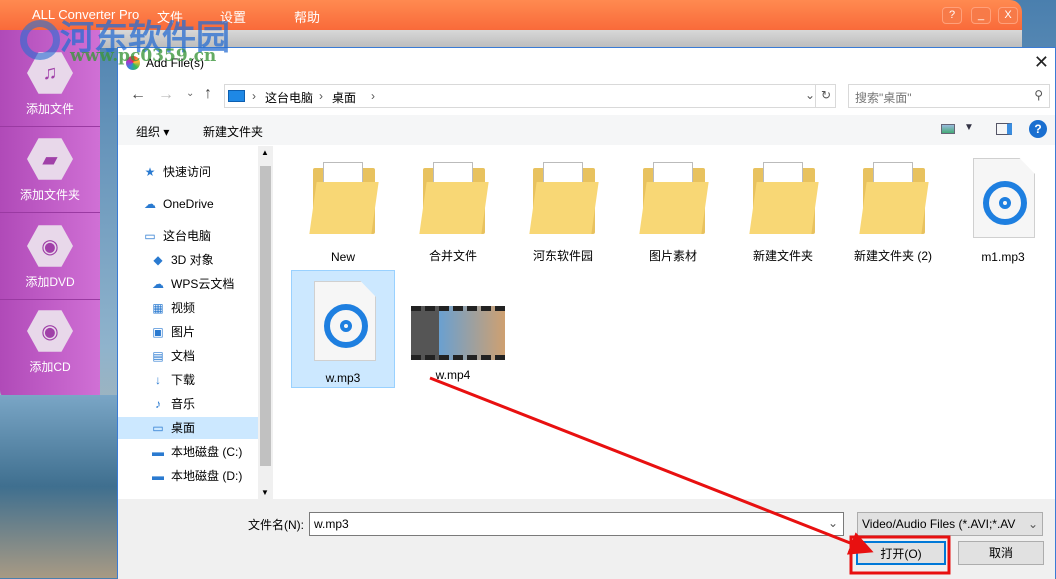  I want to click on file-item: w.mp4, so click(453, 329).